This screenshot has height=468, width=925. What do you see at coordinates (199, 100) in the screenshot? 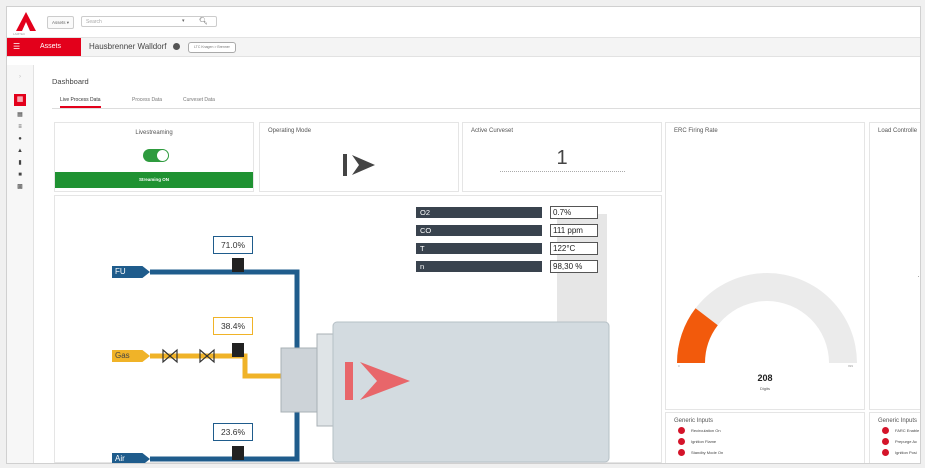
I see `tab-curveset-data: Curveset Data` at bounding box center [199, 100].